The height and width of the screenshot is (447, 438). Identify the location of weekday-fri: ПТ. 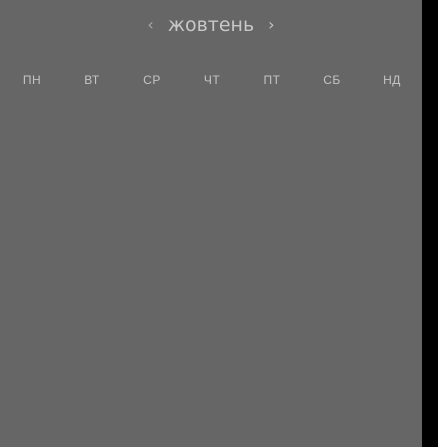
(272, 80).